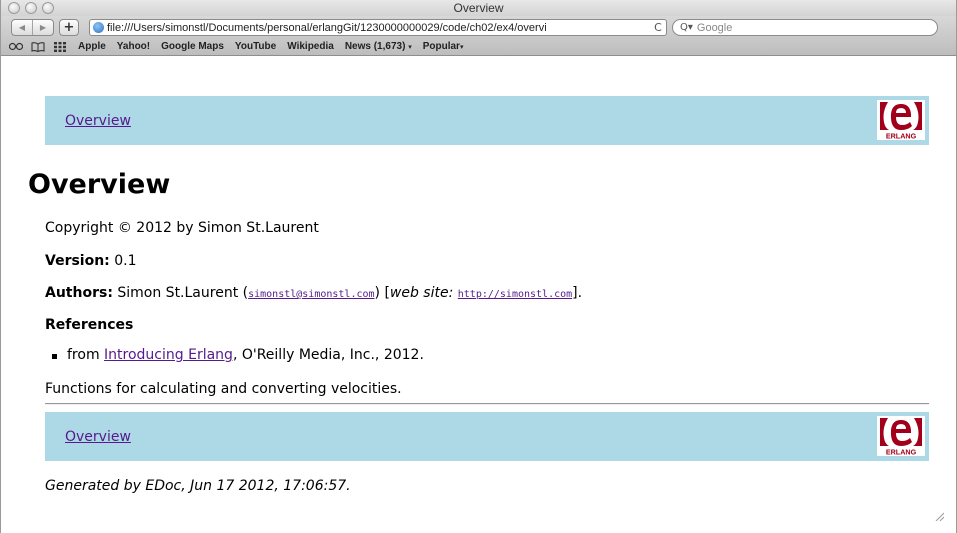 This screenshot has width=957, height=533. What do you see at coordinates (686, 27) in the screenshot?
I see `search-icon: Q▾` at bounding box center [686, 27].